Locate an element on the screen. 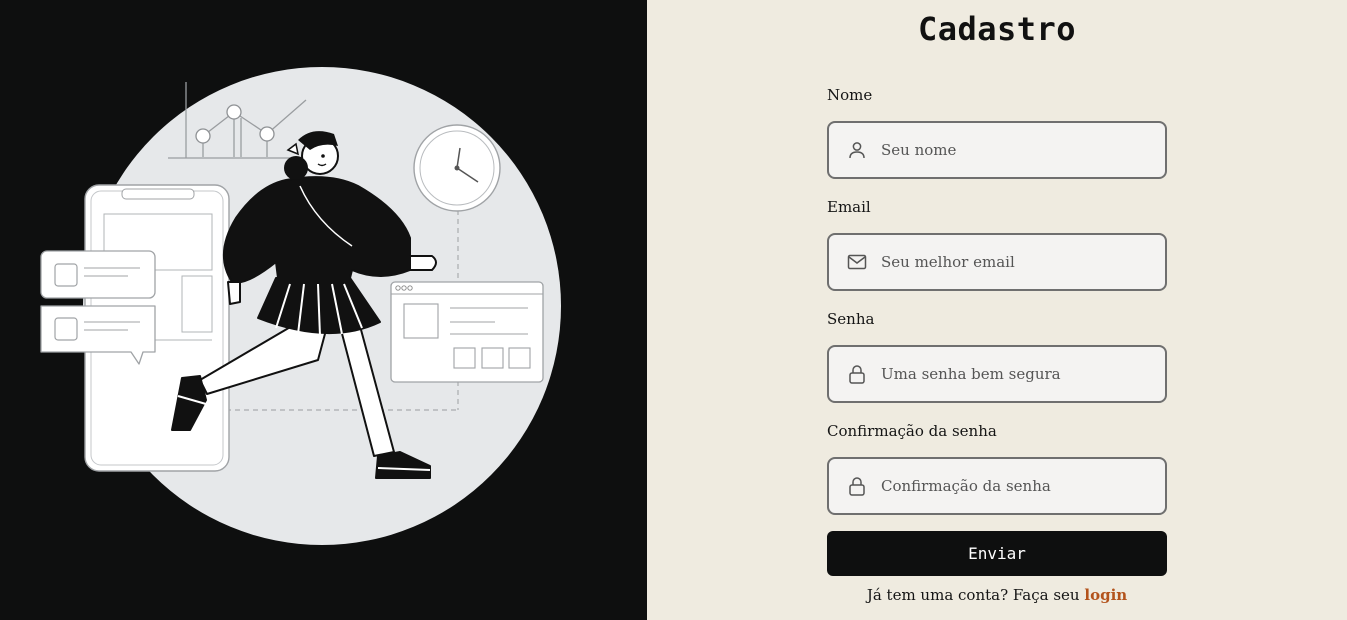  password-confirm-input is located at coordinates (1020, 486).